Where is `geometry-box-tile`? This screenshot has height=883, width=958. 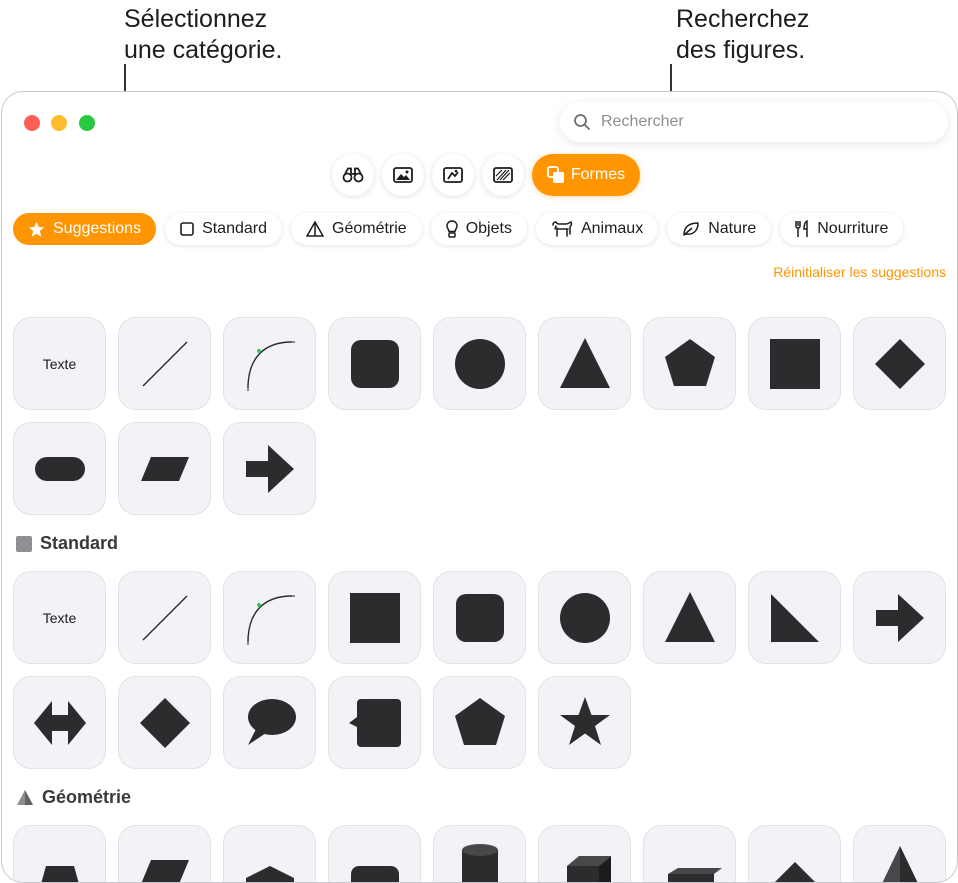 geometry-box-tile is located at coordinates (689, 854).